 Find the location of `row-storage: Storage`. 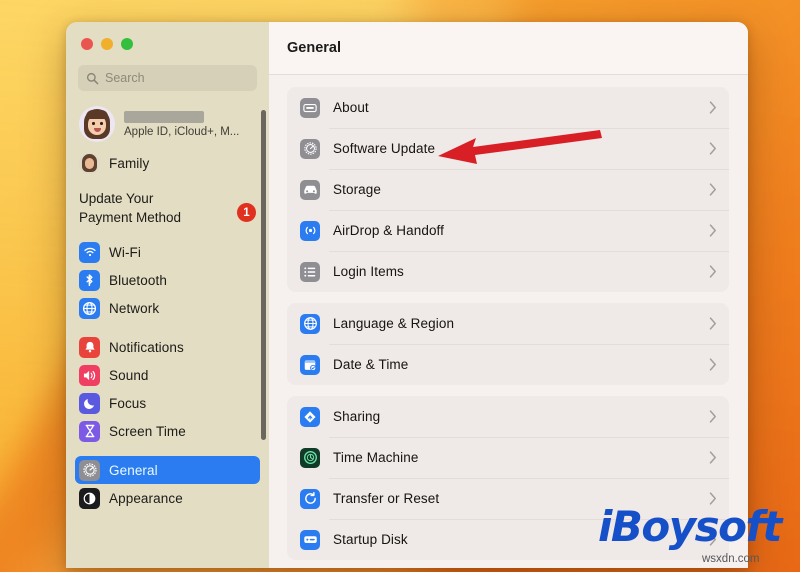

row-storage: Storage is located at coordinates (508, 189).